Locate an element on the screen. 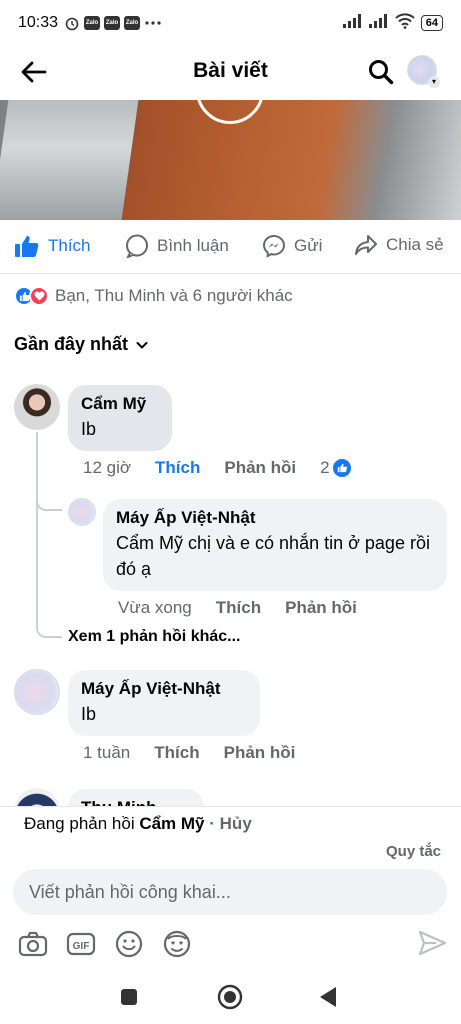 The image size is (461, 1024). alarm-icon is located at coordinates (72, 23).